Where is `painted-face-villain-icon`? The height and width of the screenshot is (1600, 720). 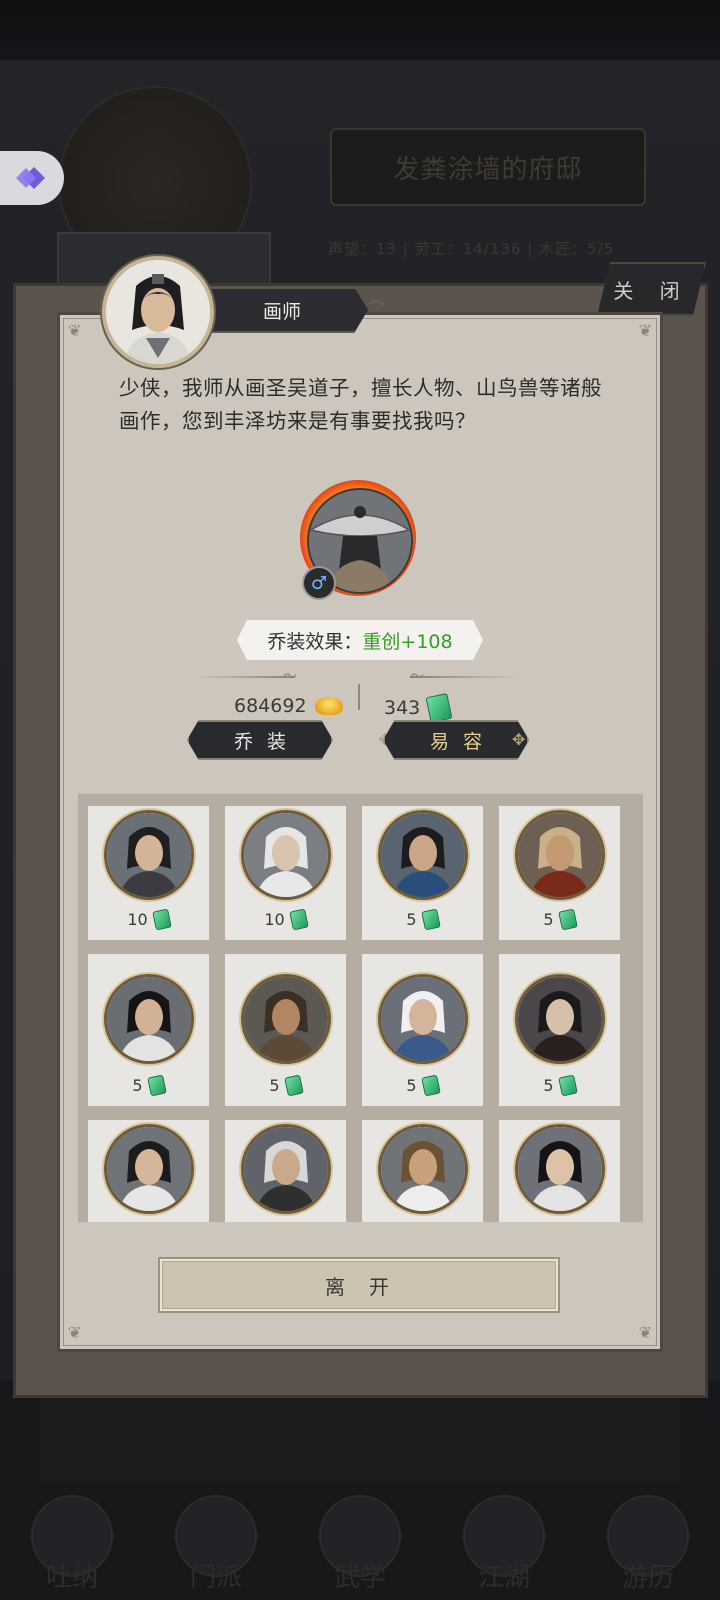
painted-face-villain-icon is located at coordinates (560, 1019).